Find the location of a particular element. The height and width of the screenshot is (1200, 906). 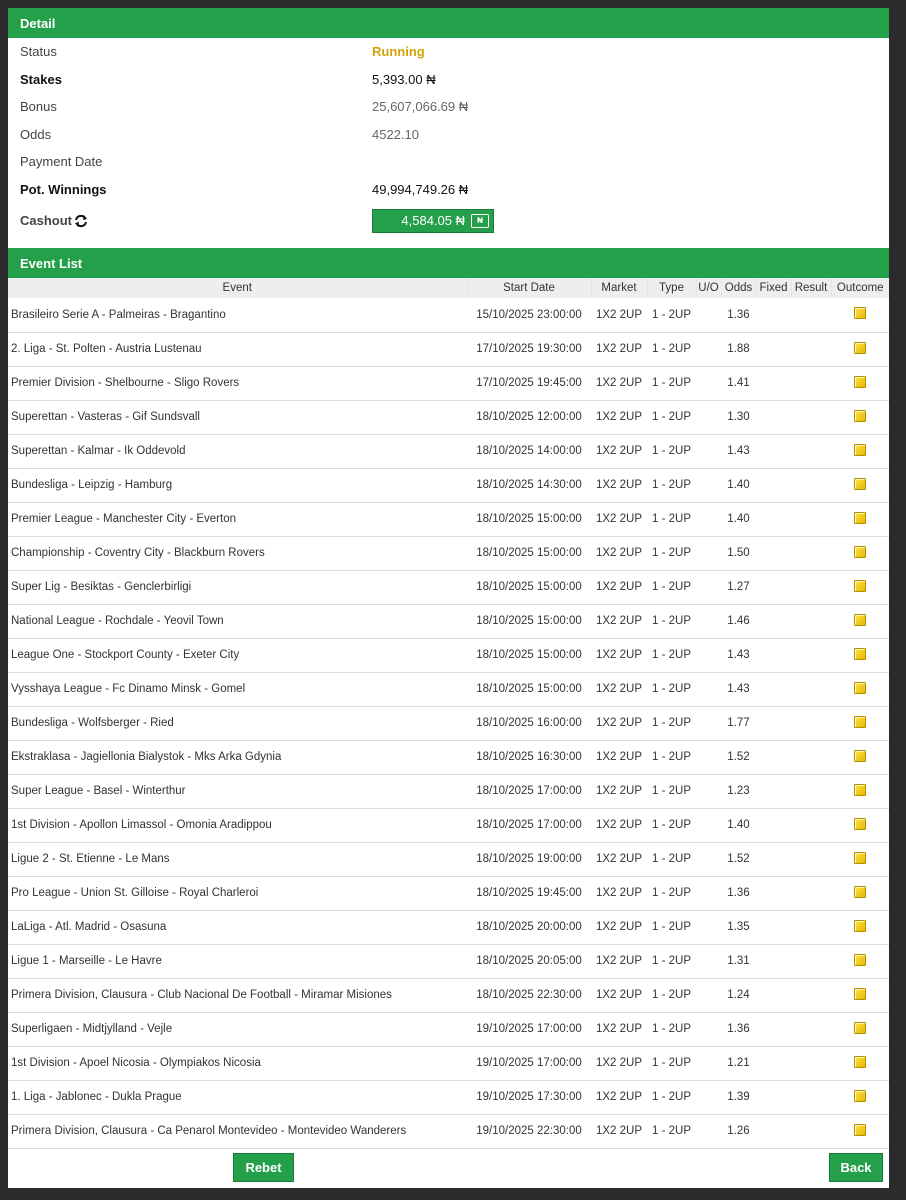

bonus-label: Bonus is located at coordinates (38, 107).